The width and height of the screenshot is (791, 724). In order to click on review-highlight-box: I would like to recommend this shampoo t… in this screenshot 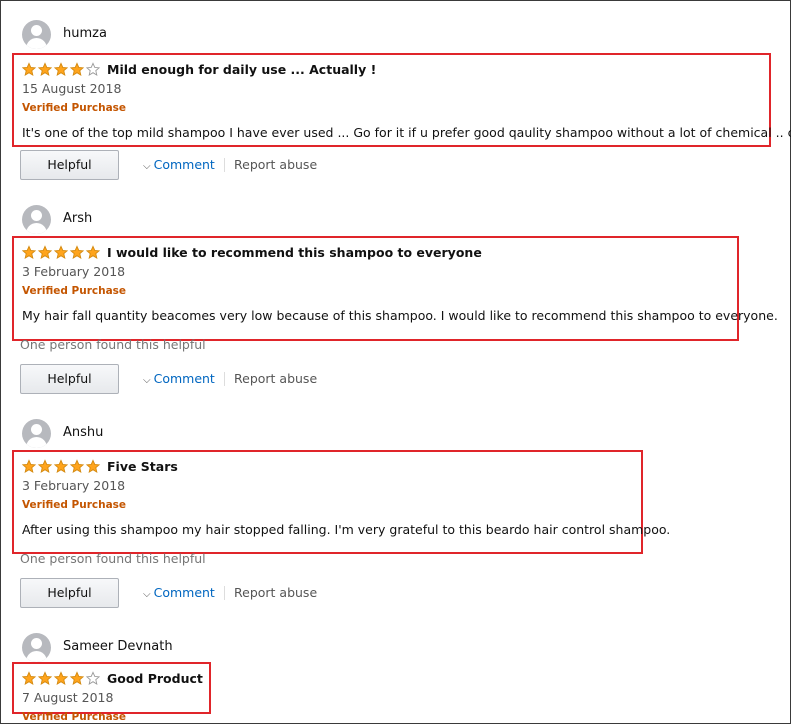, I will do `click(395, 288)`.